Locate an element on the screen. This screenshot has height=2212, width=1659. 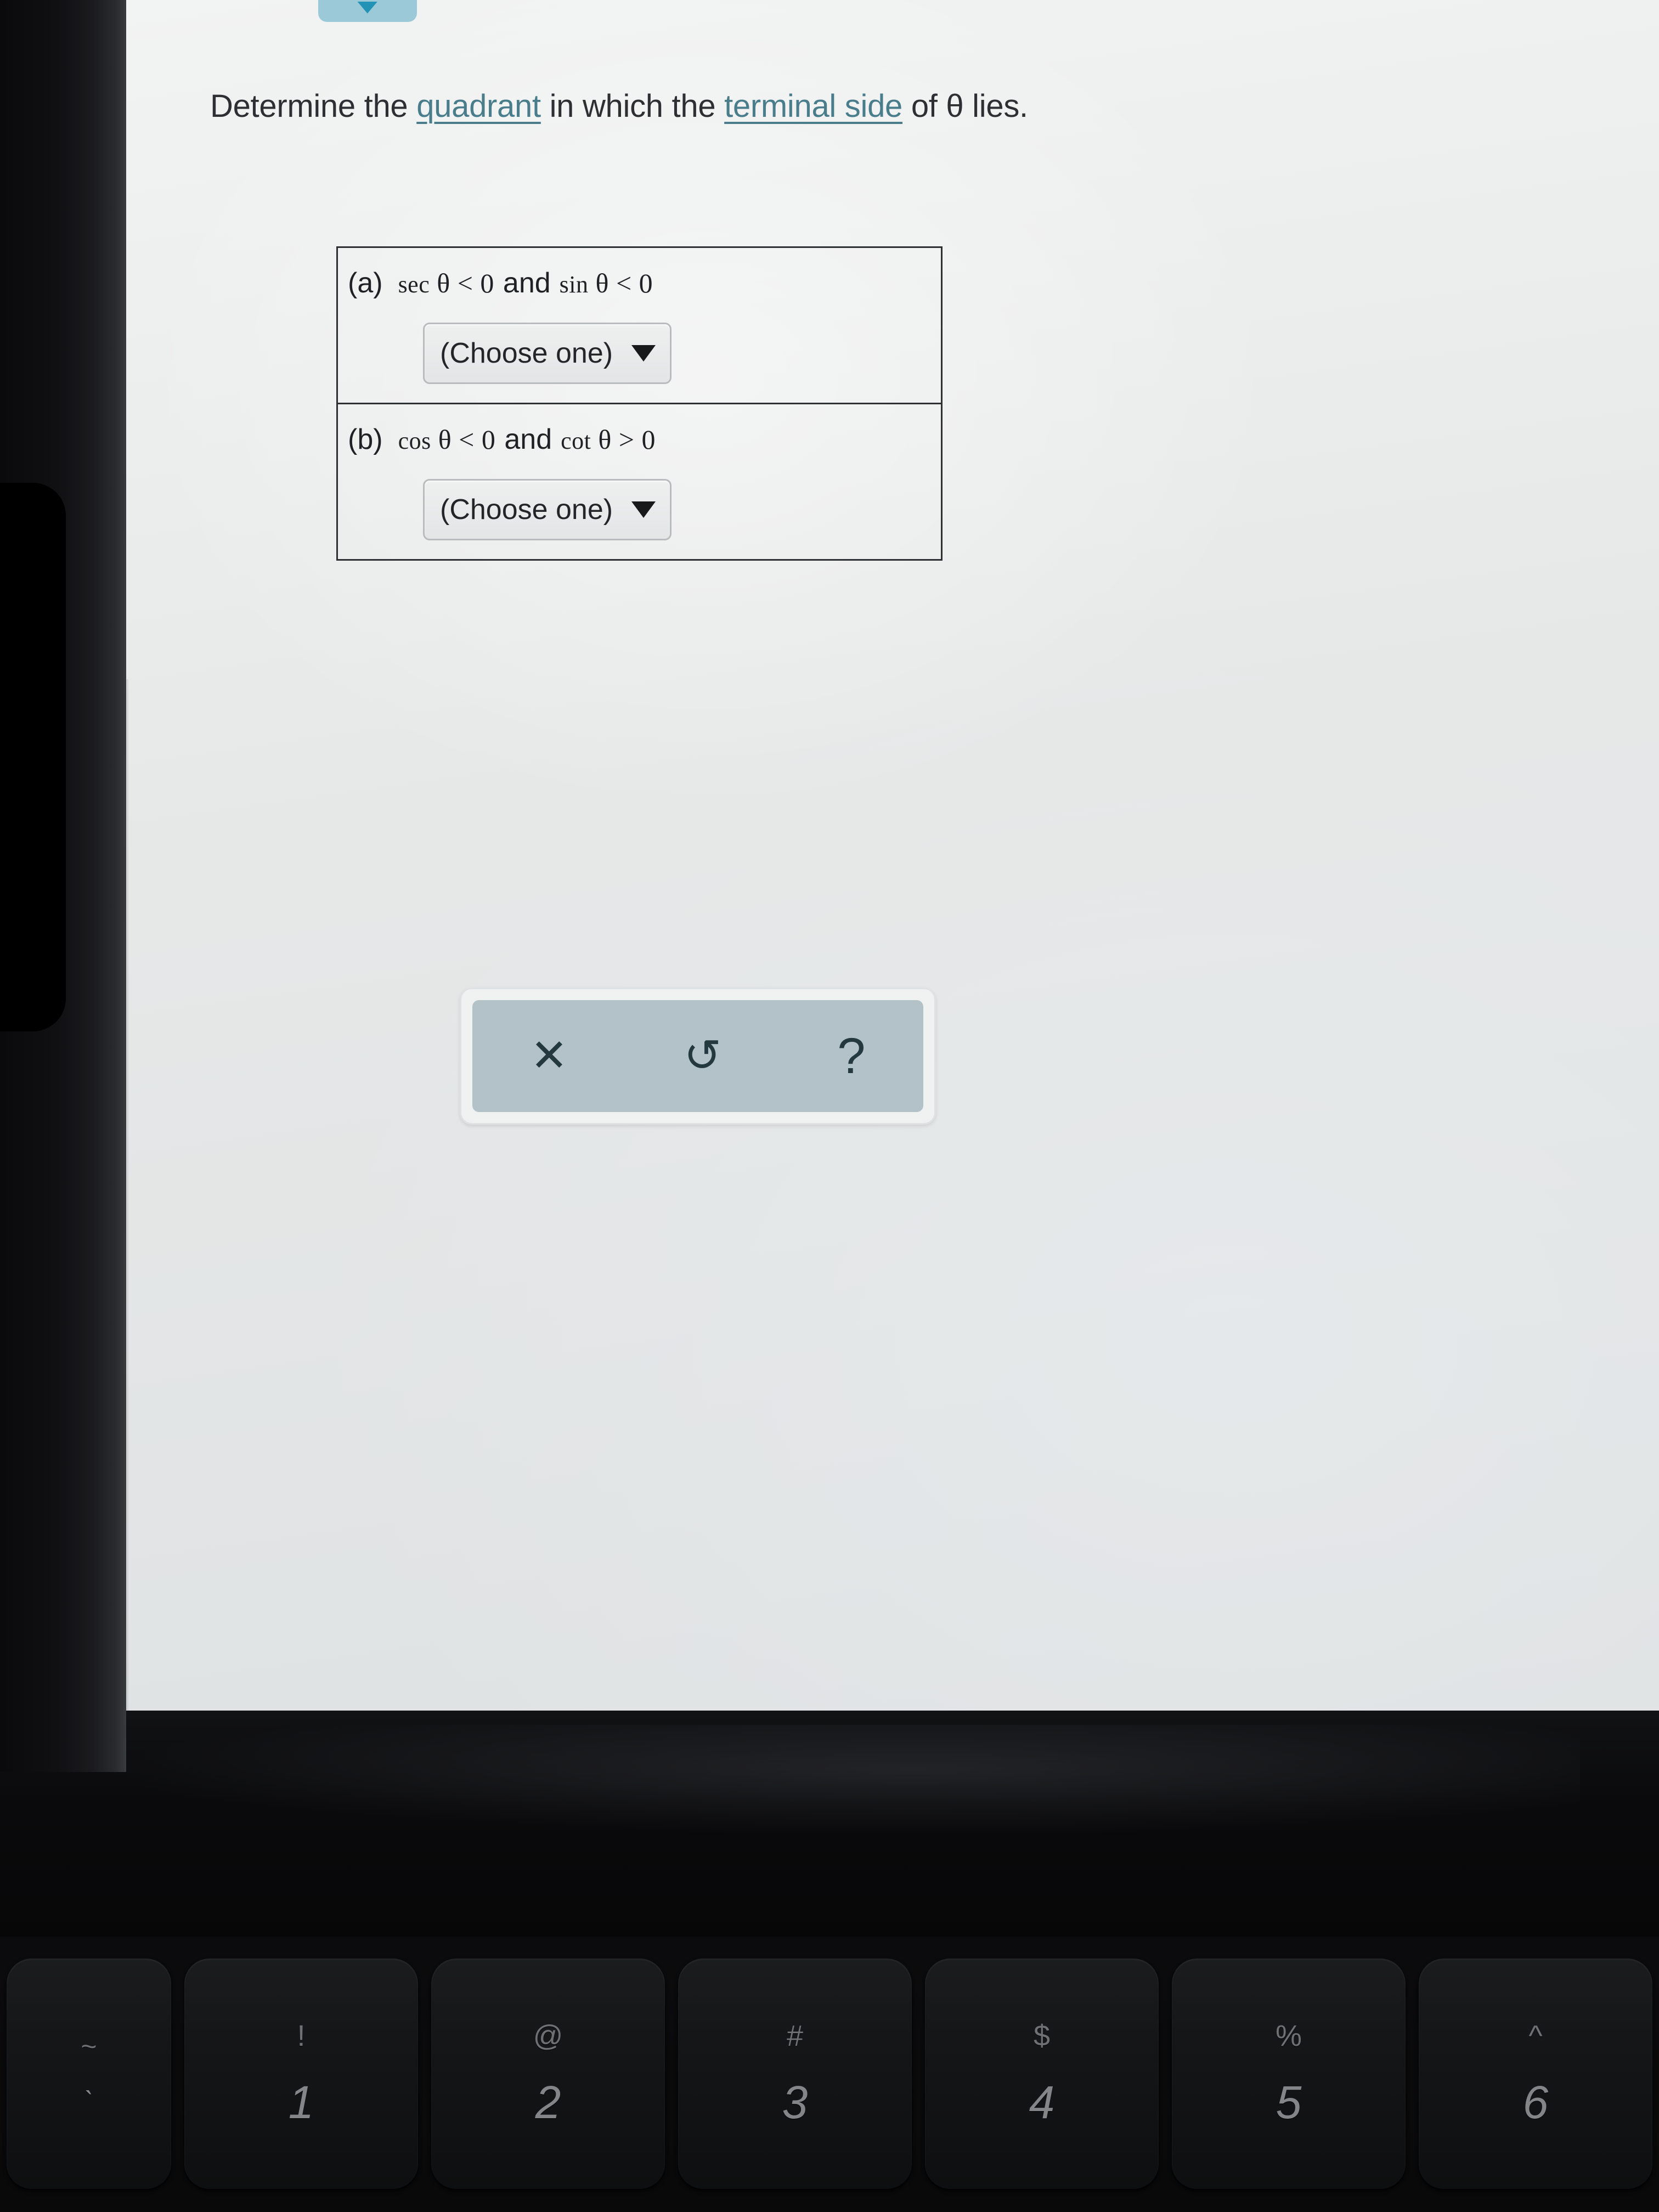
question-b-label: (b) is located at coordinates (365, 440).